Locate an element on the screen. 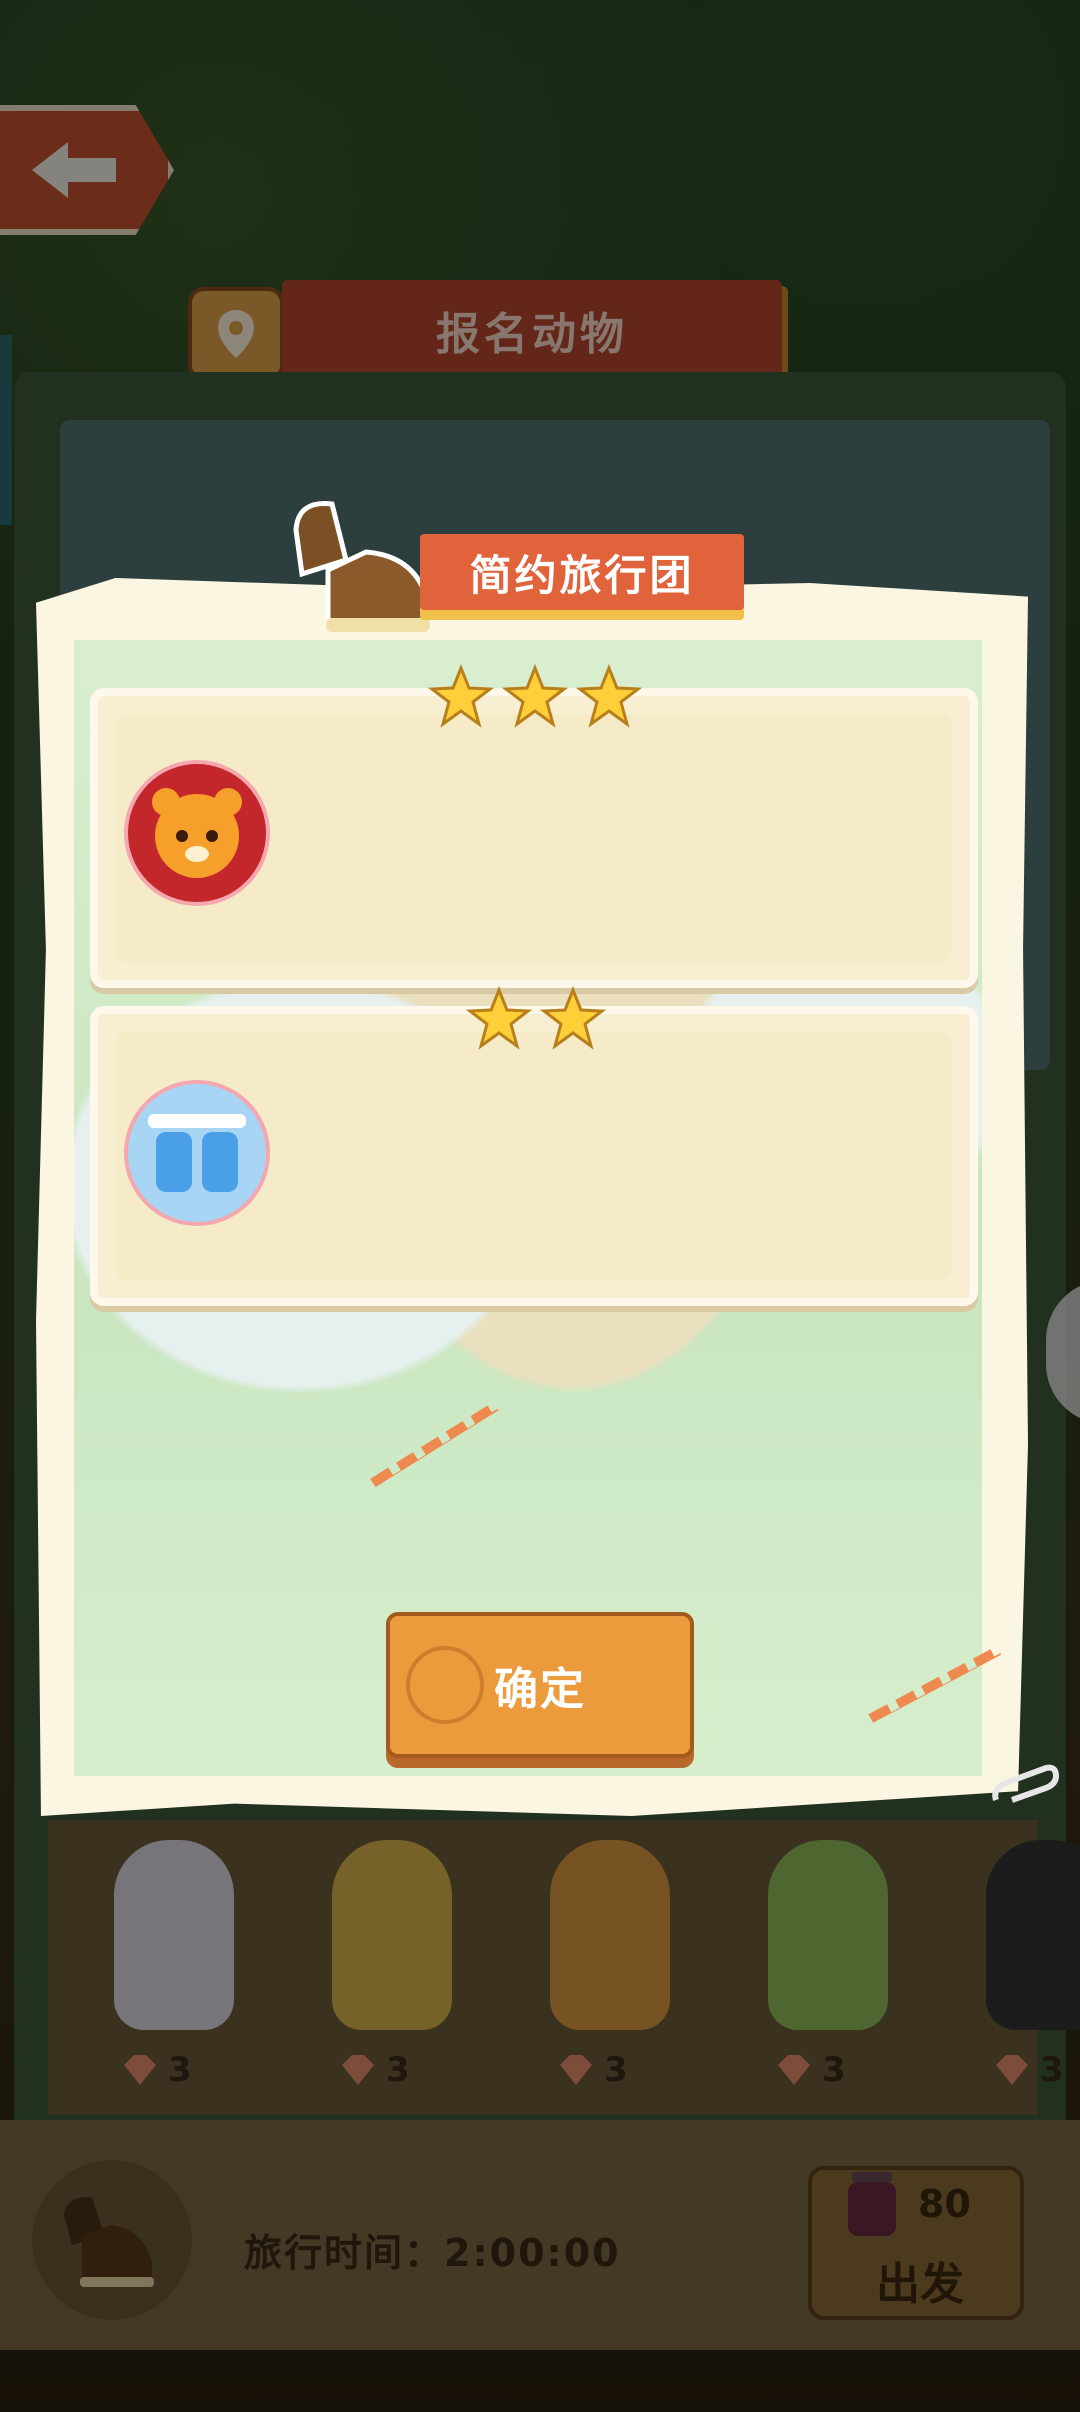 This screenshot has width=1080, height=2412. paperclip-icon is located at coordinates (1026, 1783).